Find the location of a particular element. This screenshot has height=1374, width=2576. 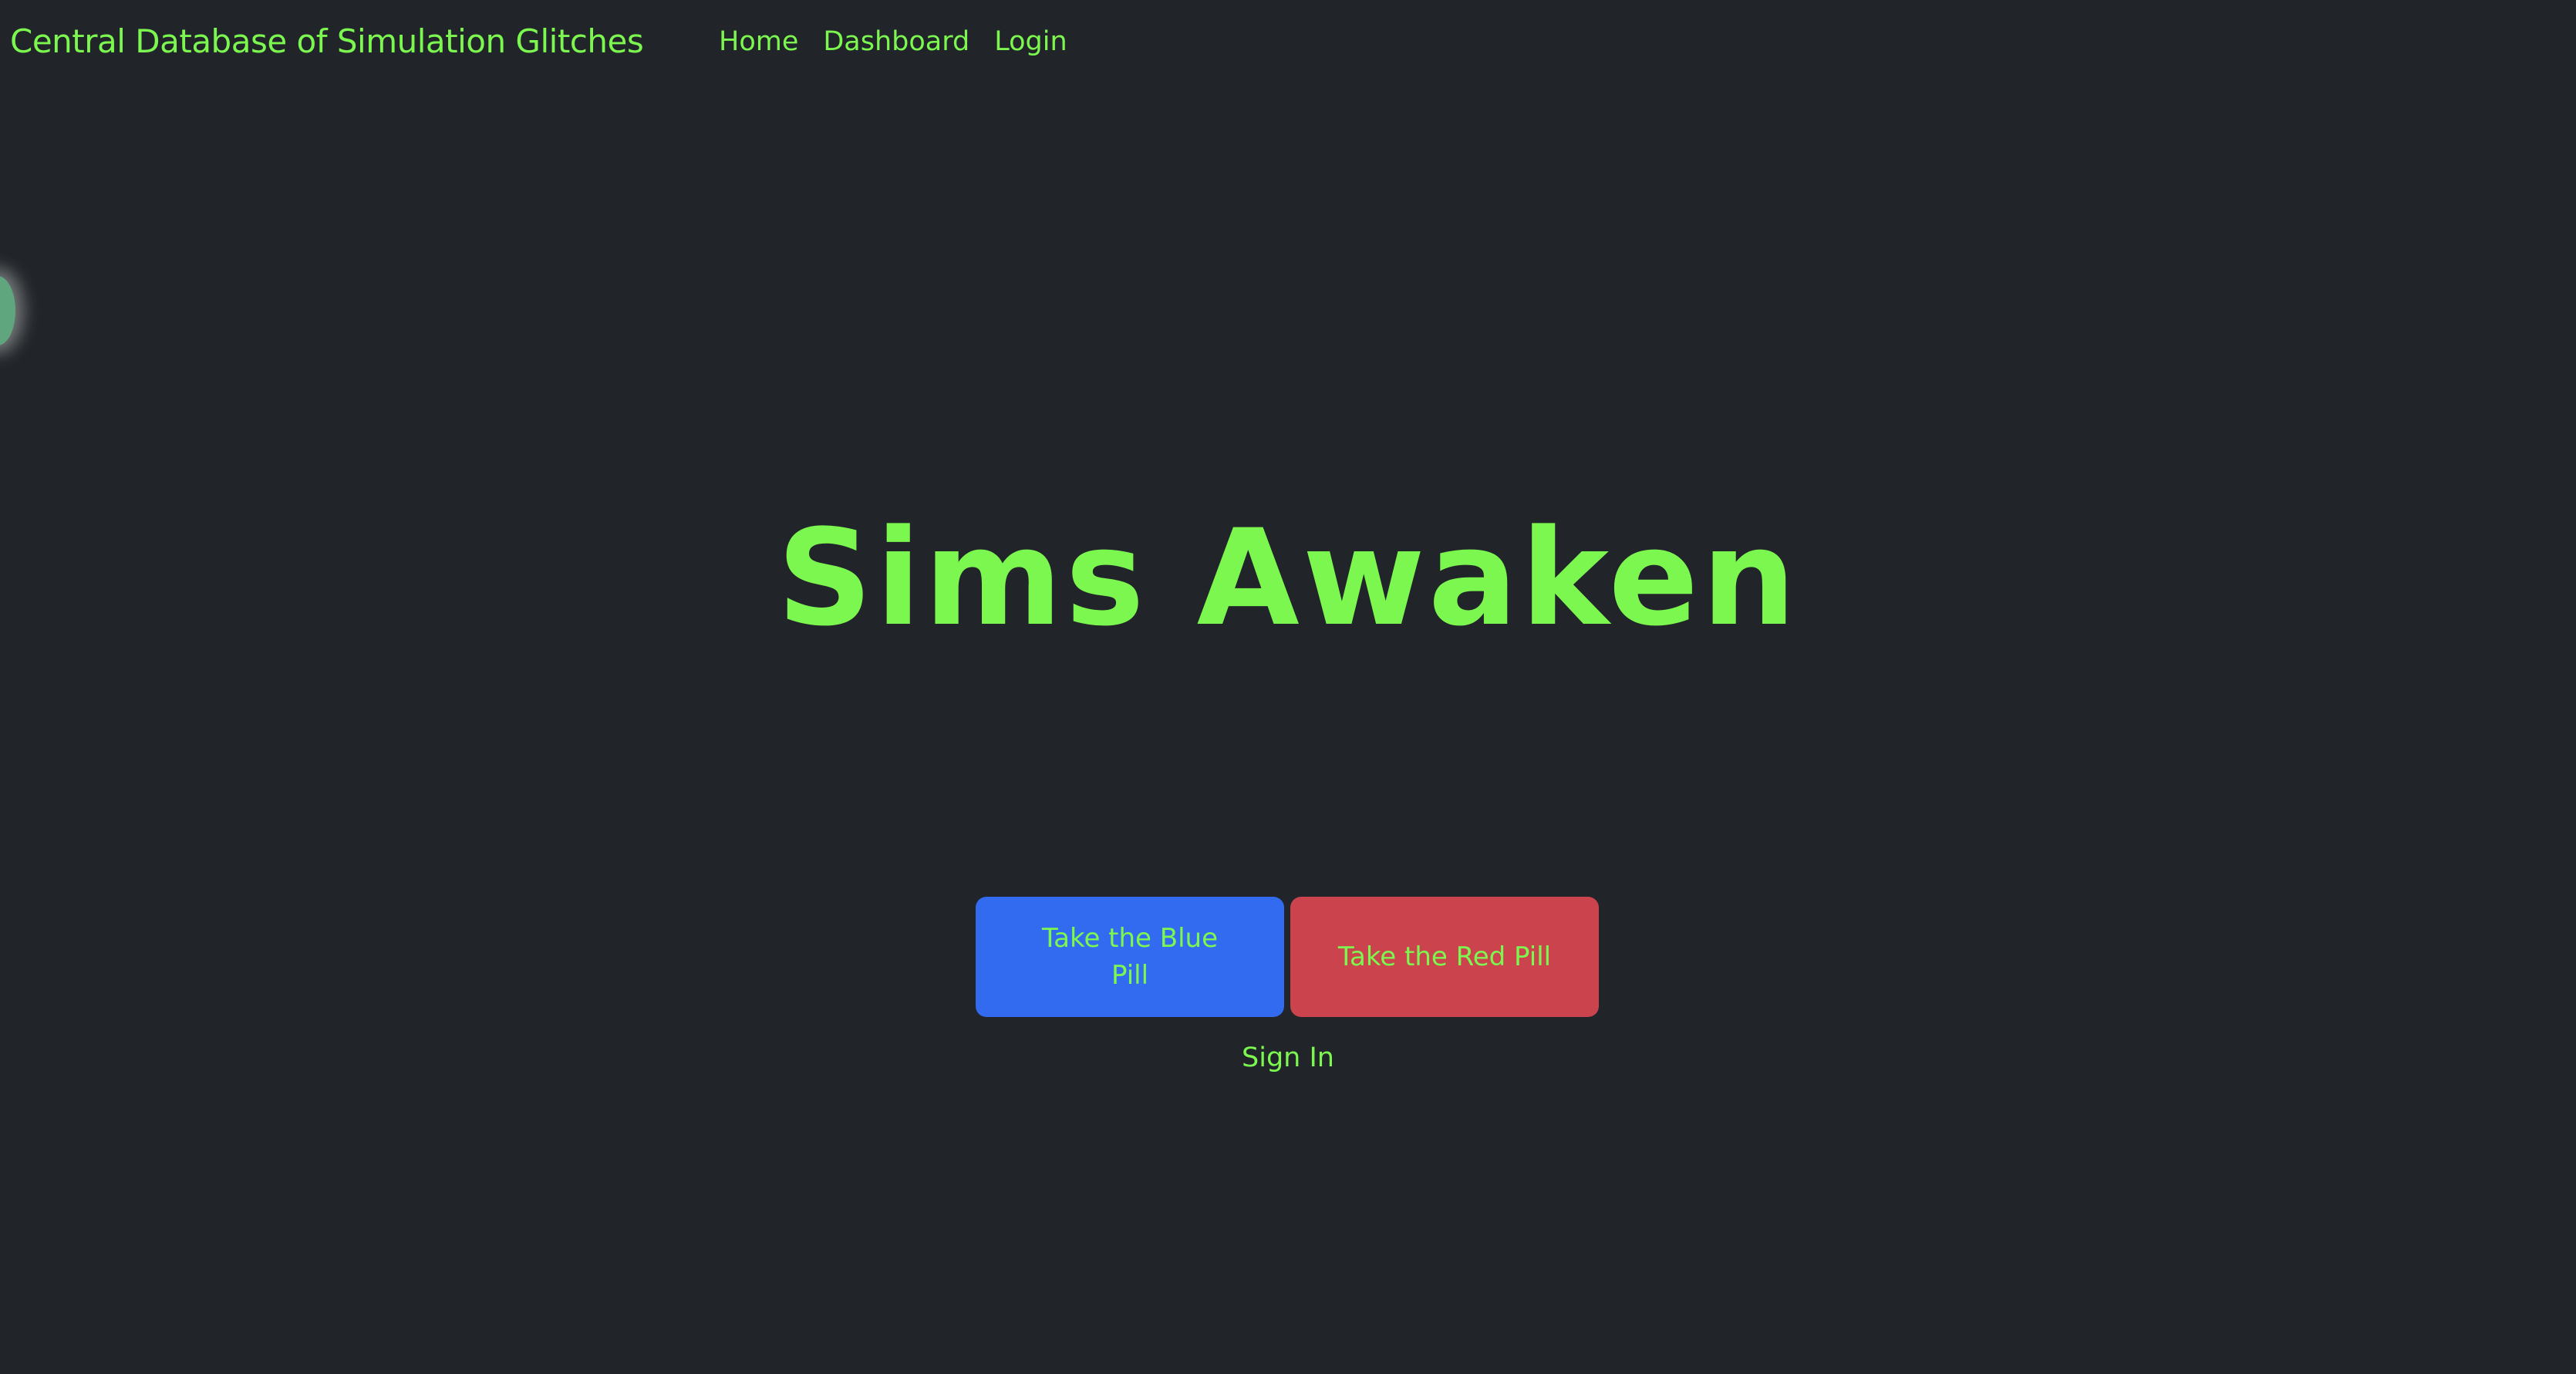

nav-link-home: Home is located at coordinates (758, 42).